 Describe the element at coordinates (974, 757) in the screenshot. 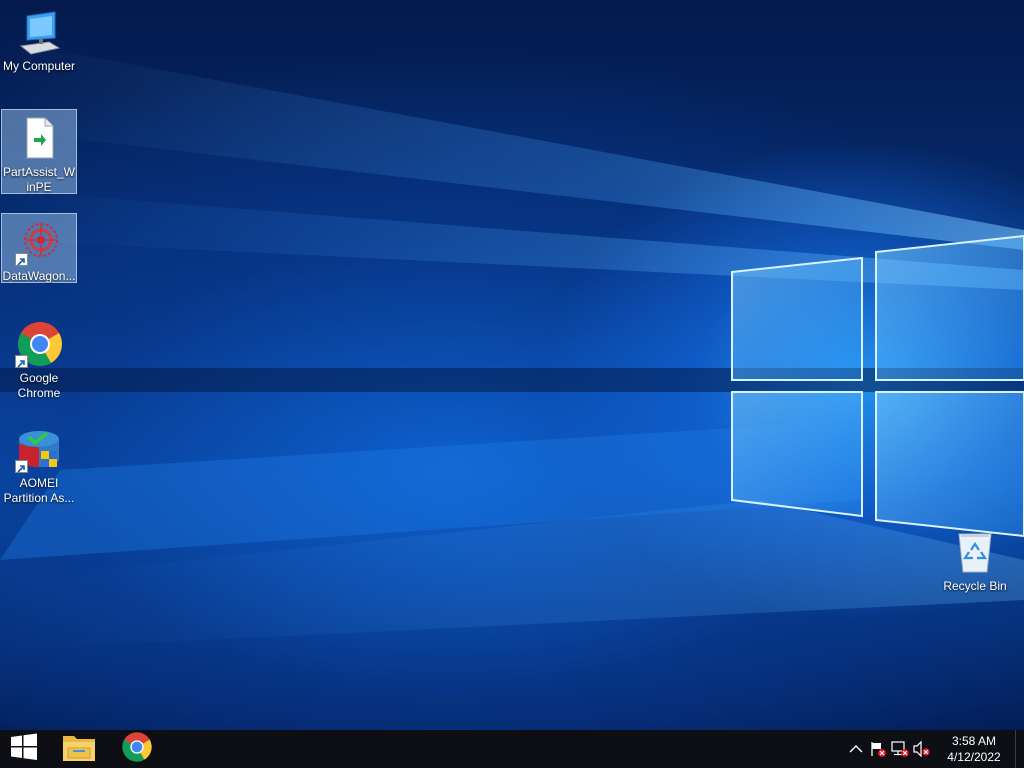

I see `clock-date: 4/12/2022` at that location.